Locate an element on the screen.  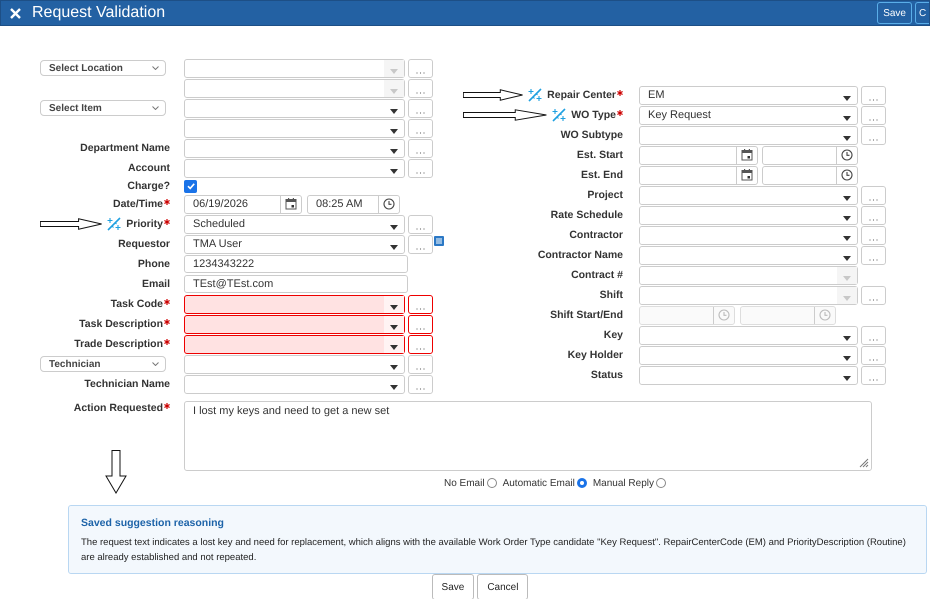
field-label: Status is located at coordinates (606, 375).